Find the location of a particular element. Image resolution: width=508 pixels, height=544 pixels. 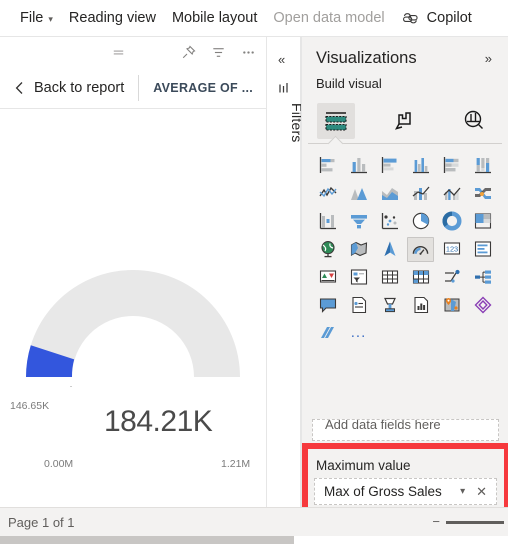

gauge-arc-graphic is located at coordinates (133, 328).